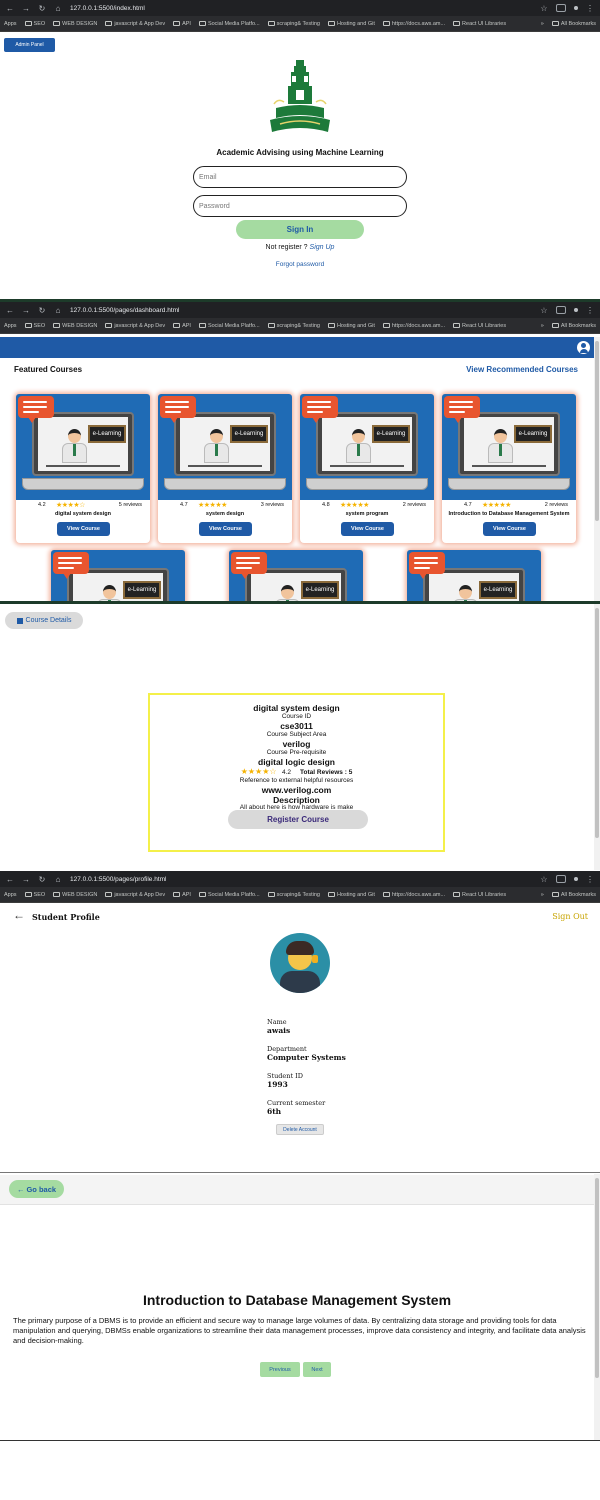 The image size is (600, 1500). Describe the element at coordinates (301, 8) in the screenshot. I see `address-bar: 127.0.0.1:5500/index.html` at that location.